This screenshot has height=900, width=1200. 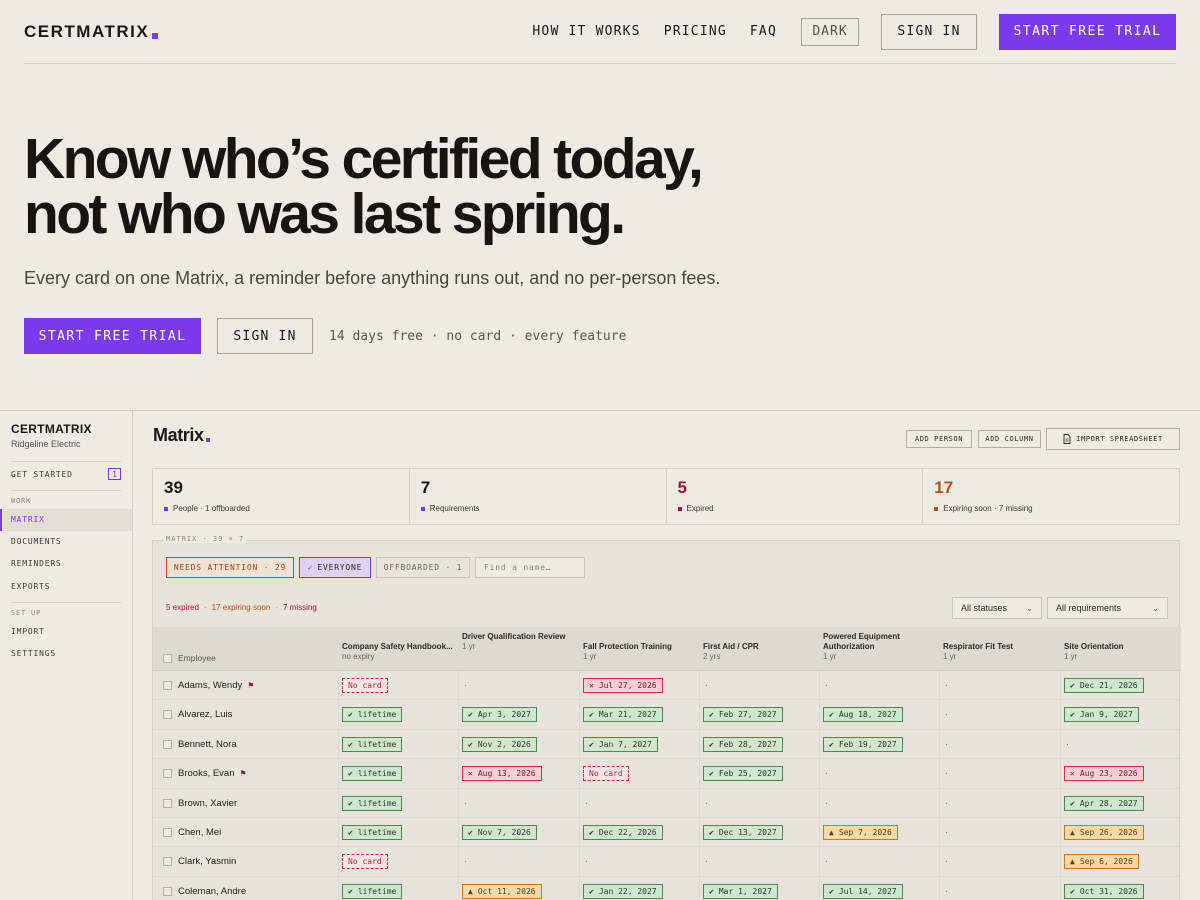 What do you see at coordinates (863, 891) in the screenshot?
I see `status-cell: ✔ Jul 14, 2027` at bounding box center [863, 891].